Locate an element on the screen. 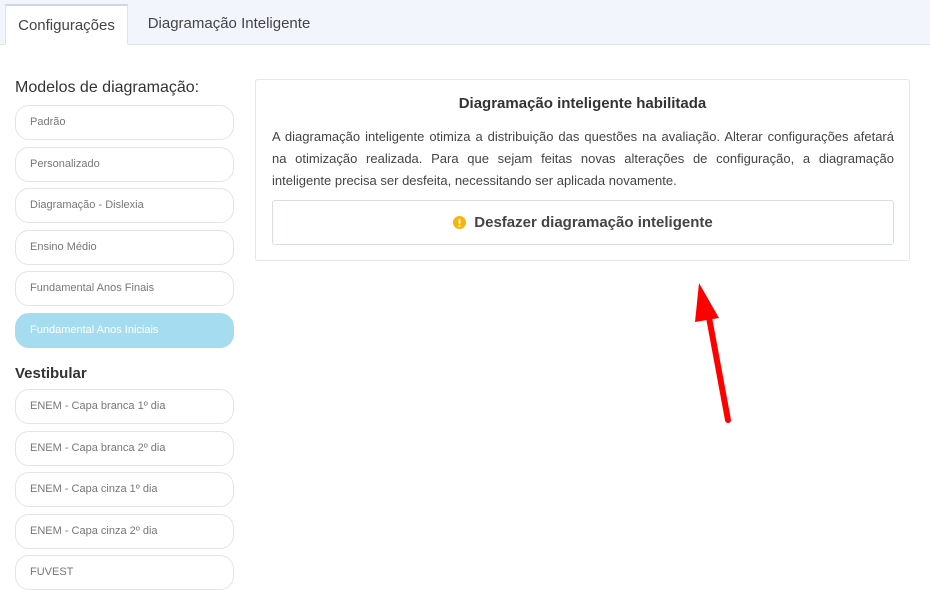  model-ensino-medio-button: Ensino Médio is located at coordinates (124, 247).